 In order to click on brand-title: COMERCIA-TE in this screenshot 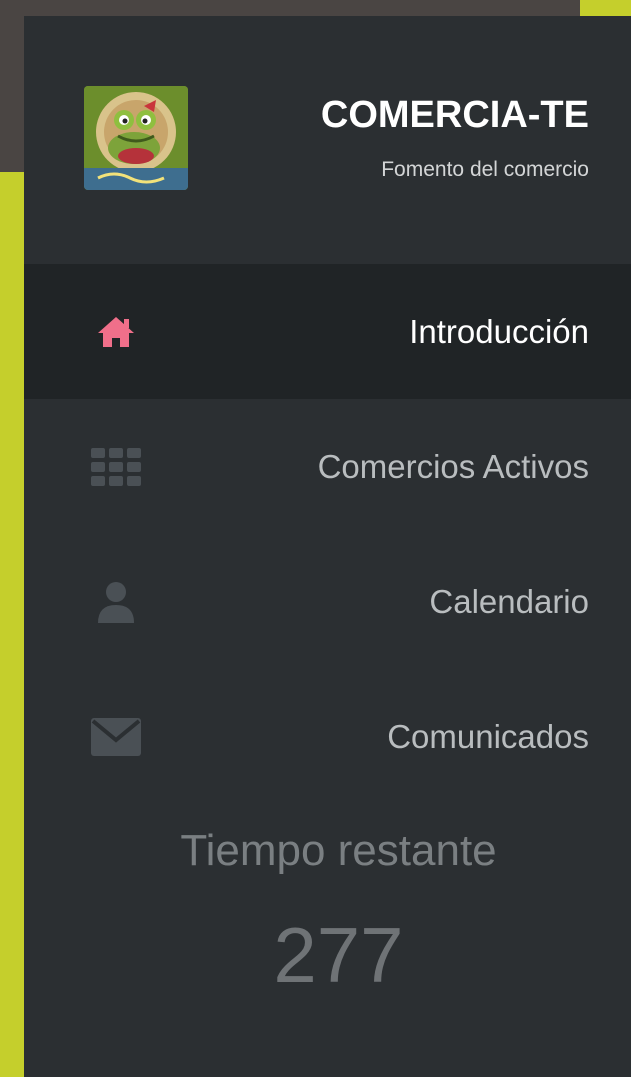, I will do `click(454, 115)`.